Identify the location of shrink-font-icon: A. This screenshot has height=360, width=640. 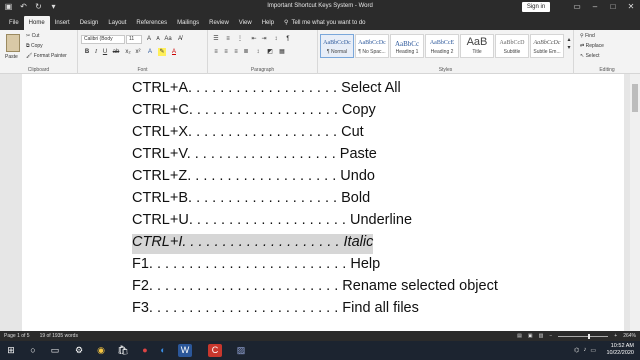
(158, 39).